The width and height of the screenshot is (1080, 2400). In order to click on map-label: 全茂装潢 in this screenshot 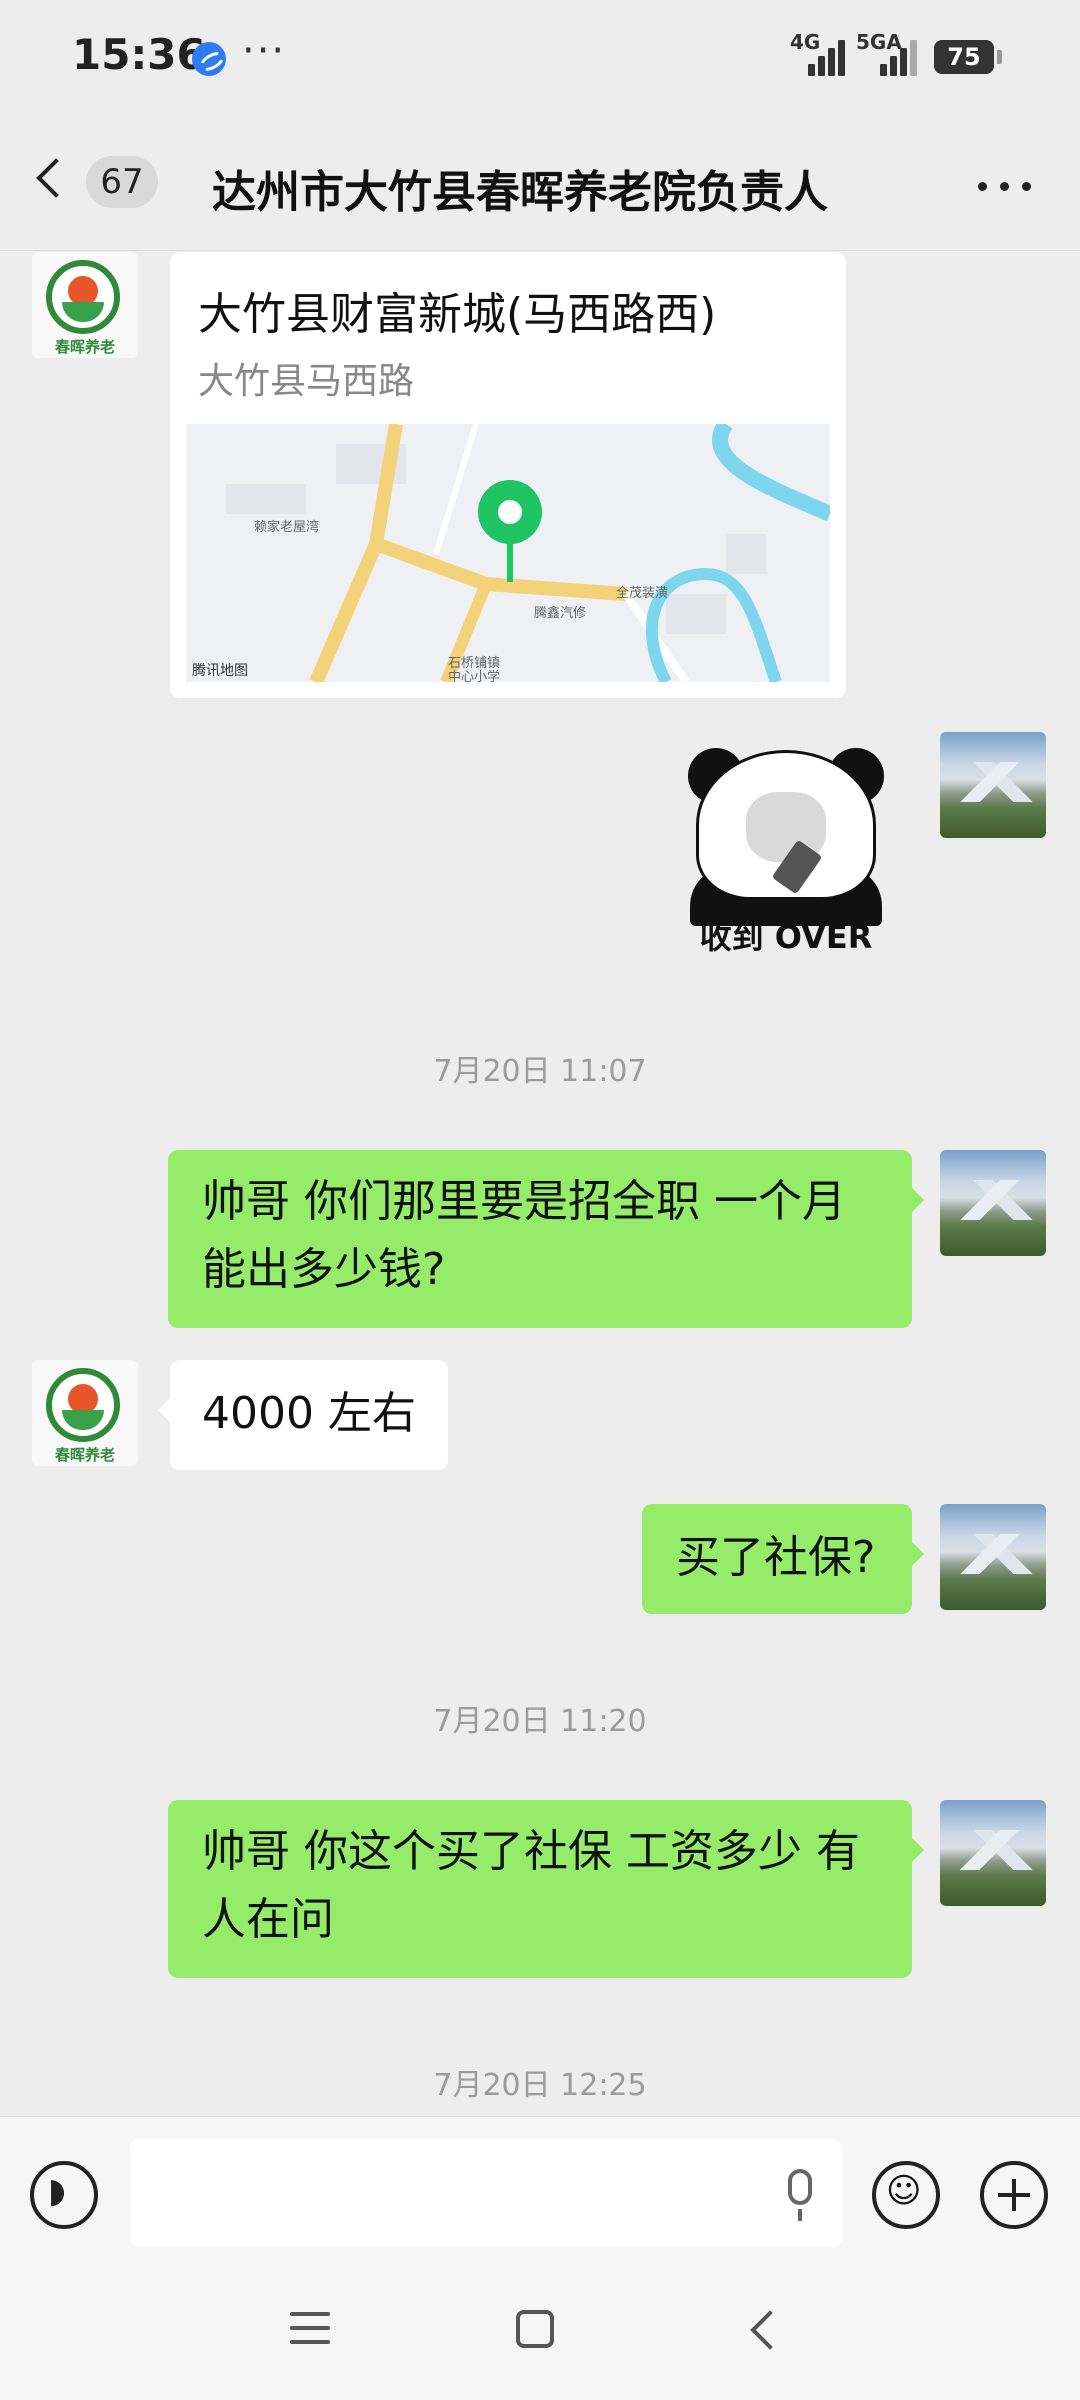, I will do `click(642, 593)`.